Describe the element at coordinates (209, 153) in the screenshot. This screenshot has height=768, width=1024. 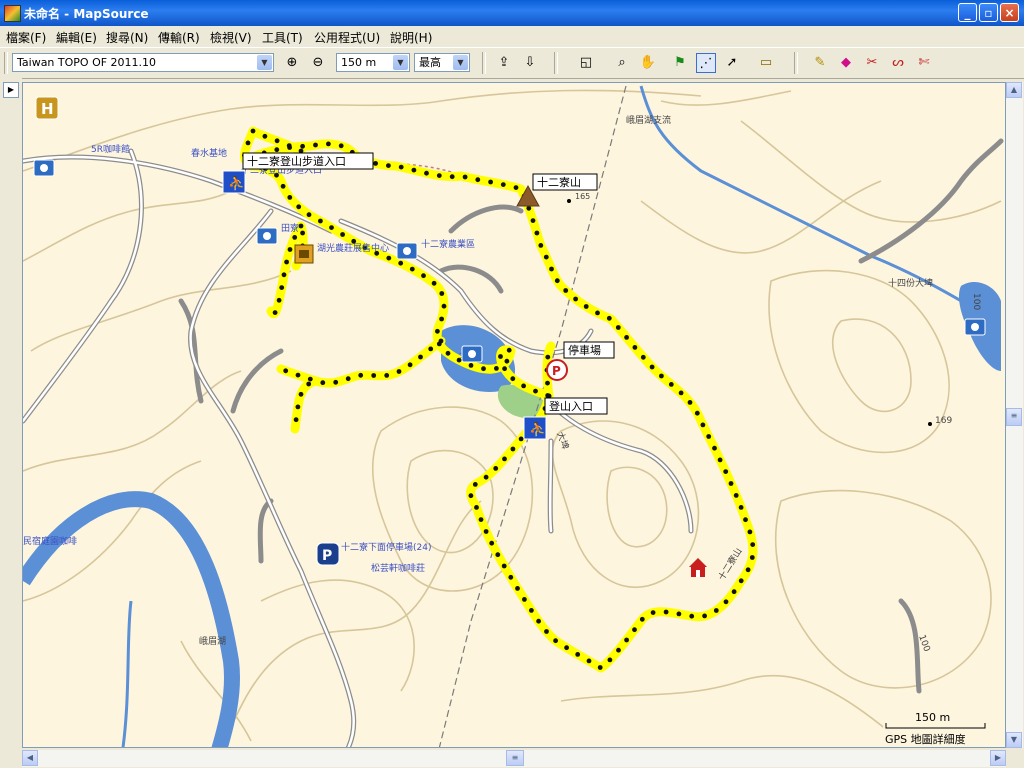
I see `label-spring: 春水基地` at that location.